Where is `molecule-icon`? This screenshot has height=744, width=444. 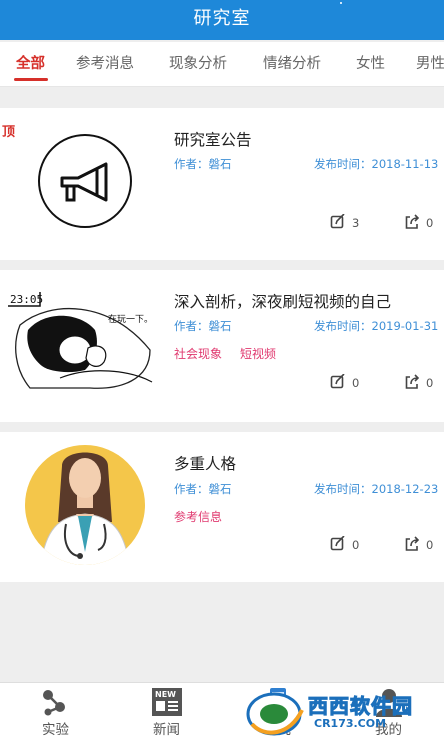 molecule-icon is located at coordinates (54, 703).